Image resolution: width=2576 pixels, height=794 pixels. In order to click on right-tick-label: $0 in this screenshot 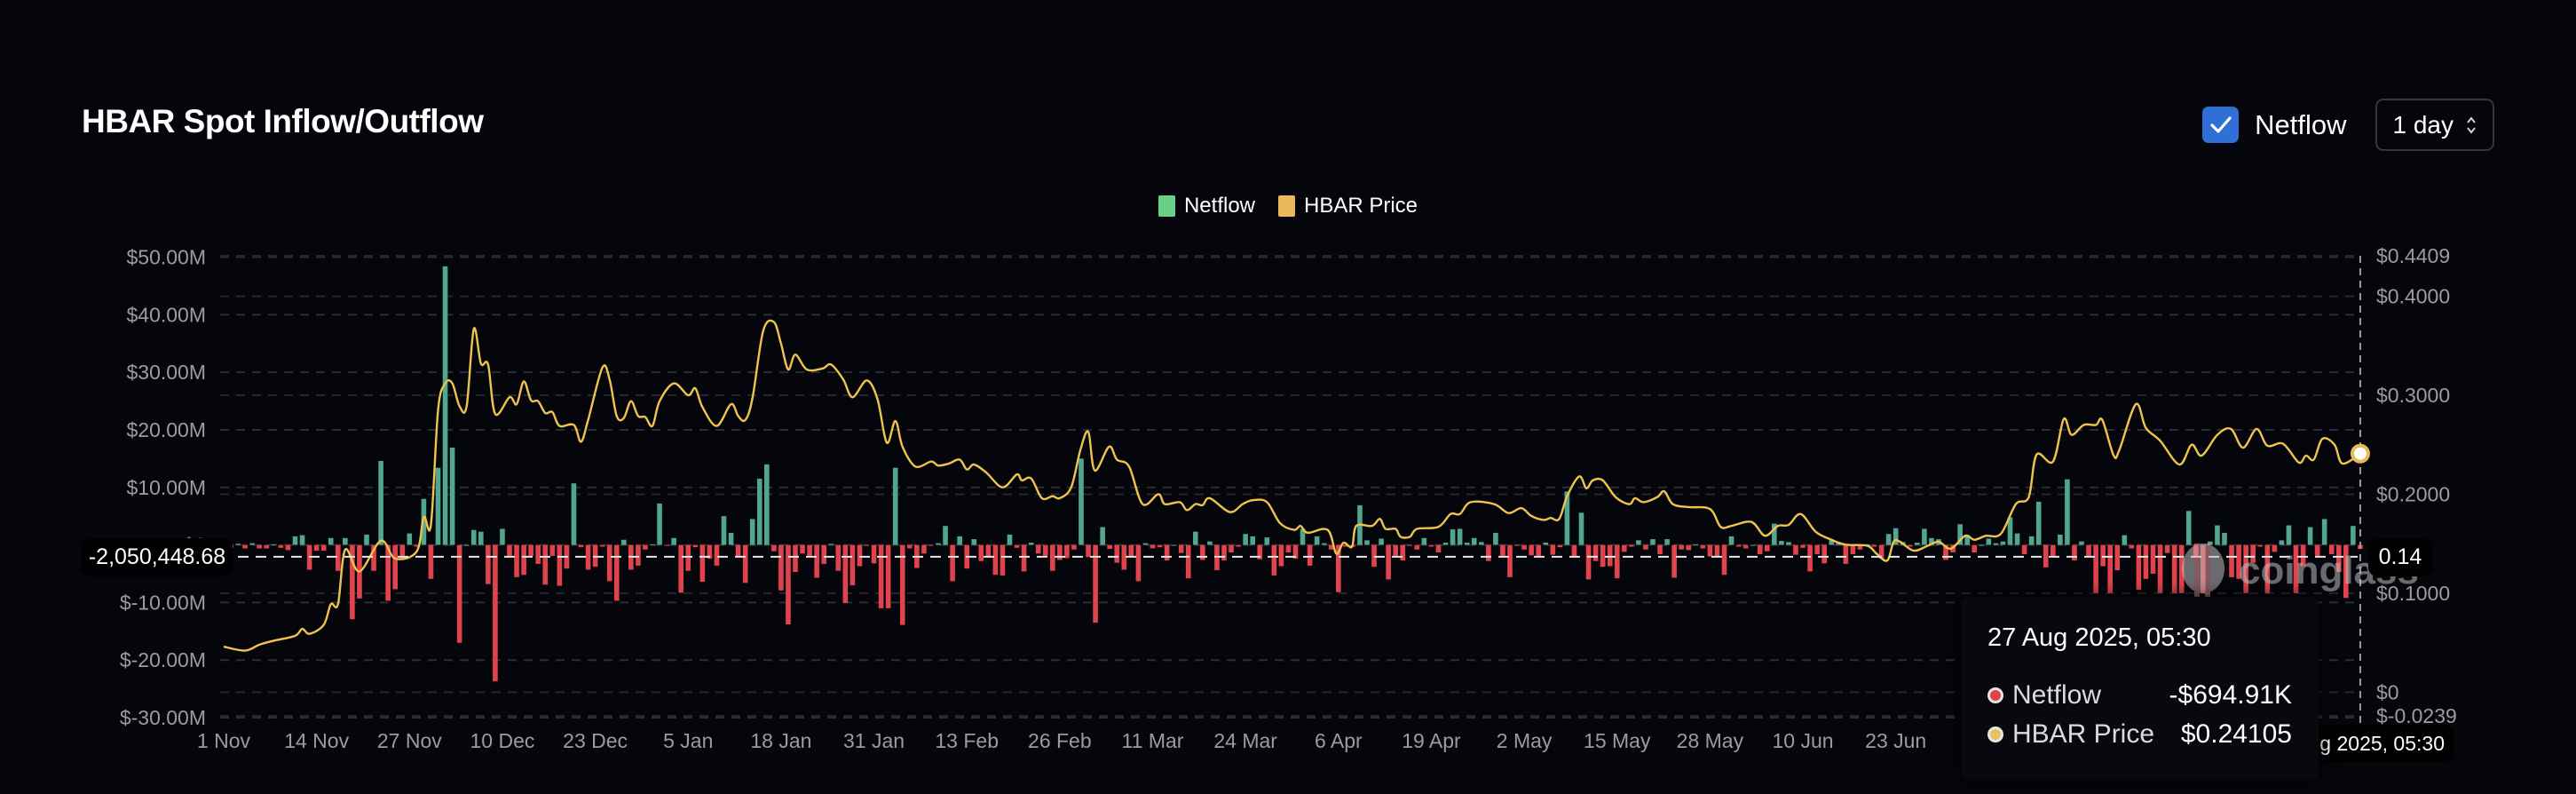, I will do `click(2387, 691)`.